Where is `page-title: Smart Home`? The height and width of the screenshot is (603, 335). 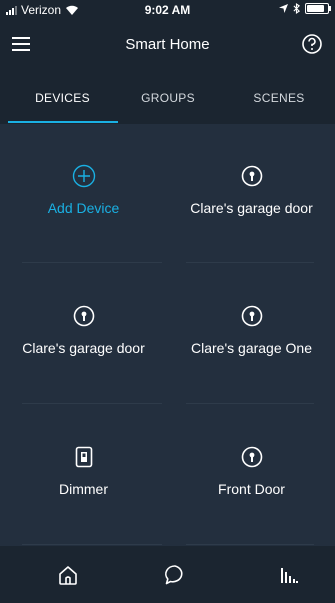 page-title: Smart Home is located at coordinates (167, 44).